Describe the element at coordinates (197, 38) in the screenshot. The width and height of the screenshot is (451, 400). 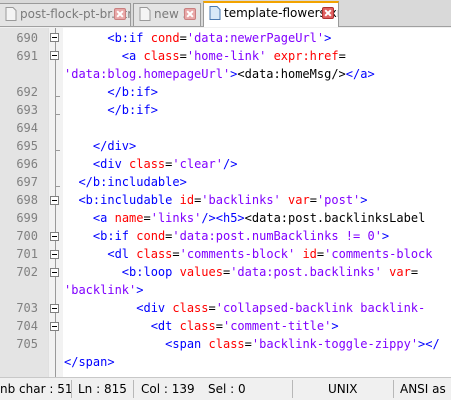
I see `code-text: <b:if cond='data:newerPageUrl'>` at that location.